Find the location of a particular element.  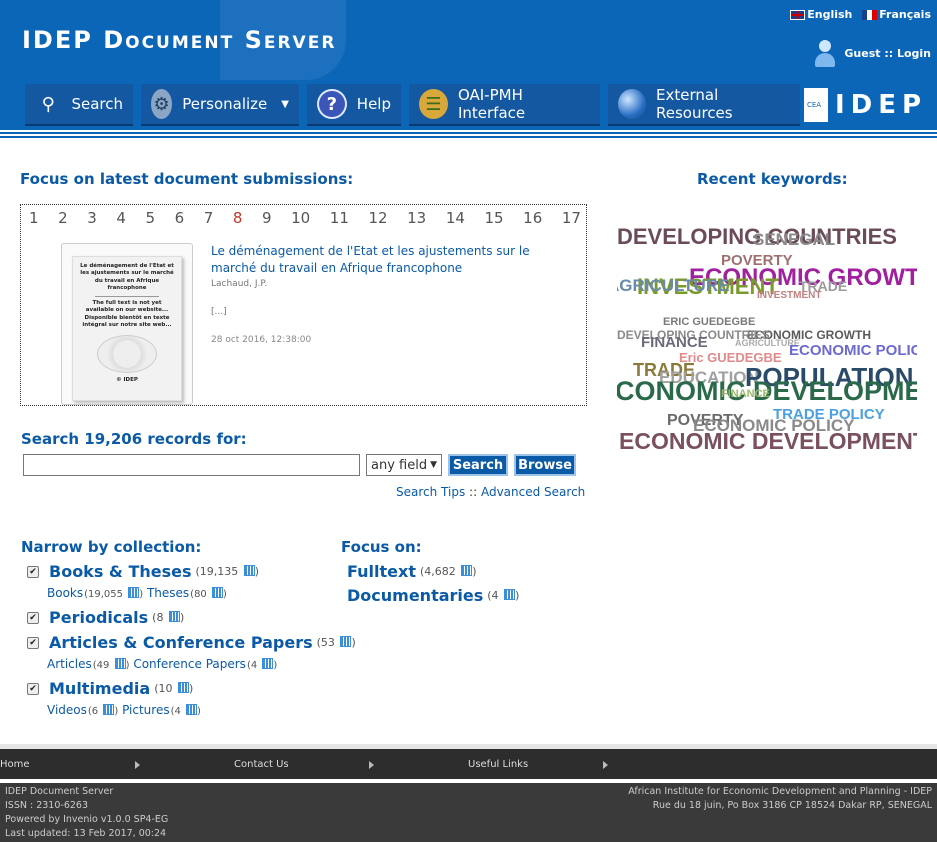

collection-link: Periodicals is located at coordinates (98, 617).